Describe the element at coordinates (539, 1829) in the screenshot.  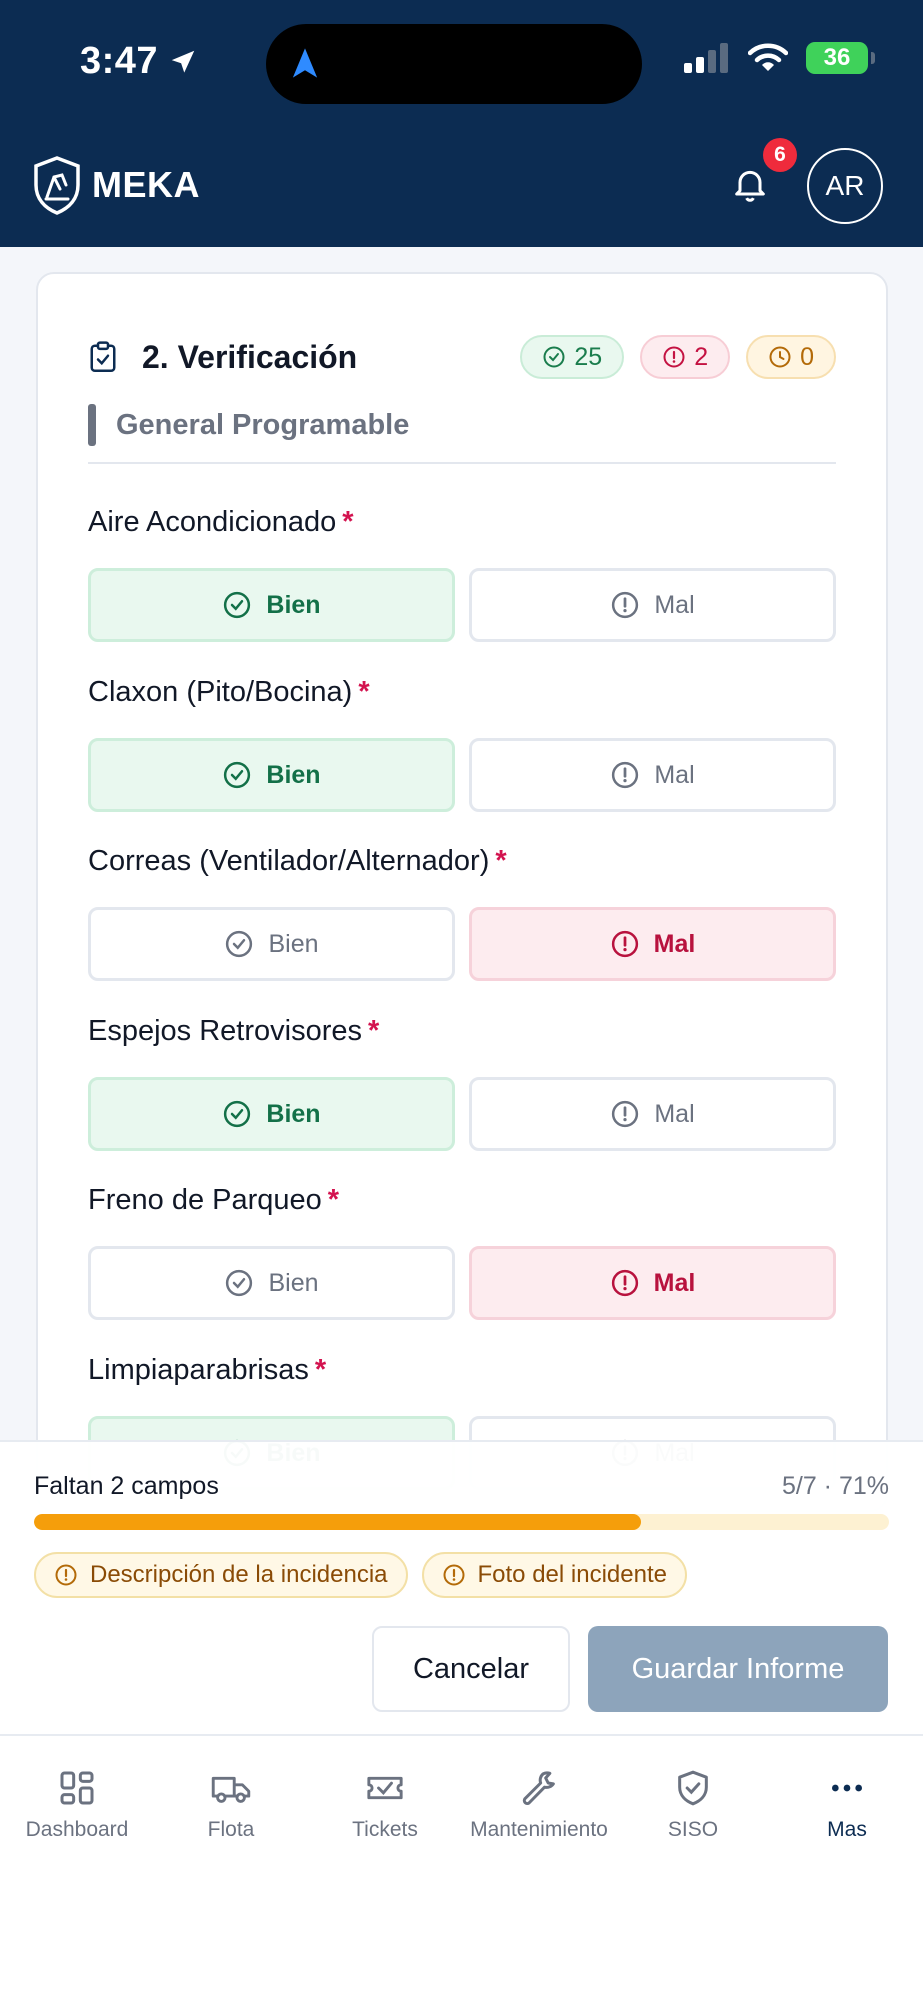
I see `tab-label: Mantenimiento` at that location.